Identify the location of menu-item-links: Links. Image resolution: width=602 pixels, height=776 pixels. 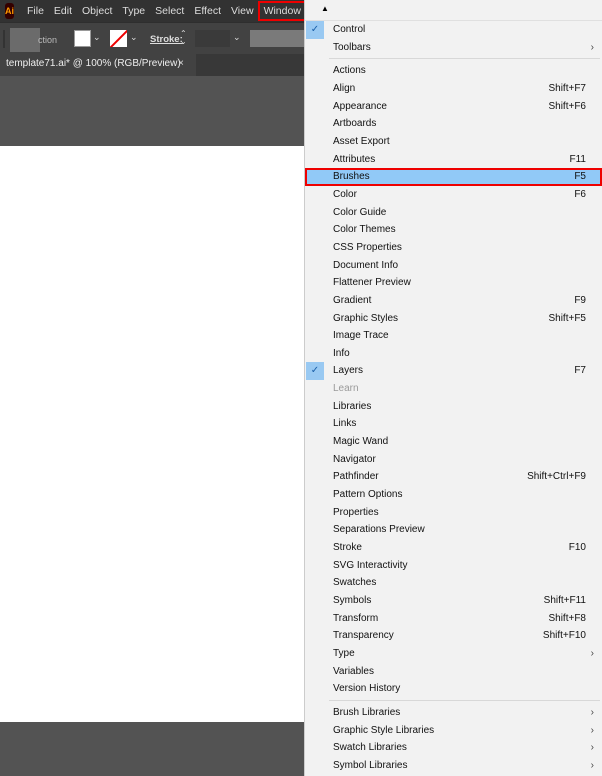
(453, 424).